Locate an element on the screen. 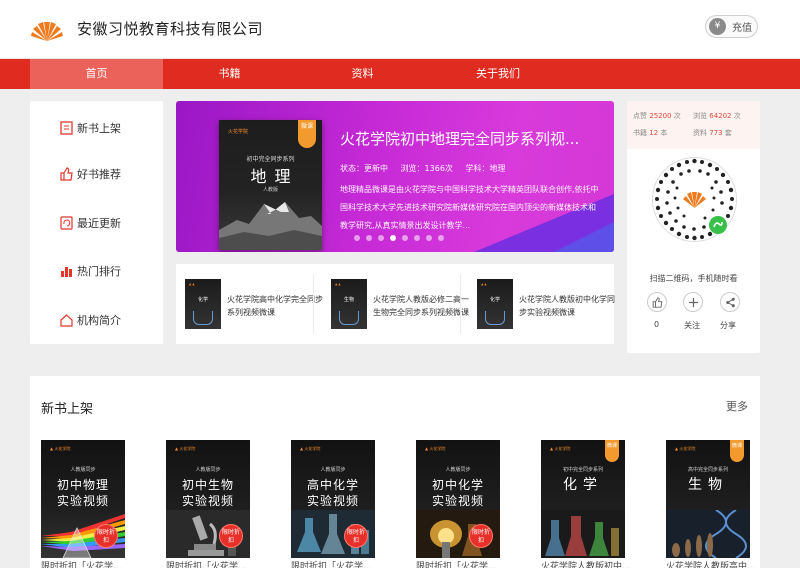  book-card: ▲ 火花学院 人教版同步 高中化学 实验视频 限时折扣 is located at coordinates (333, 499).